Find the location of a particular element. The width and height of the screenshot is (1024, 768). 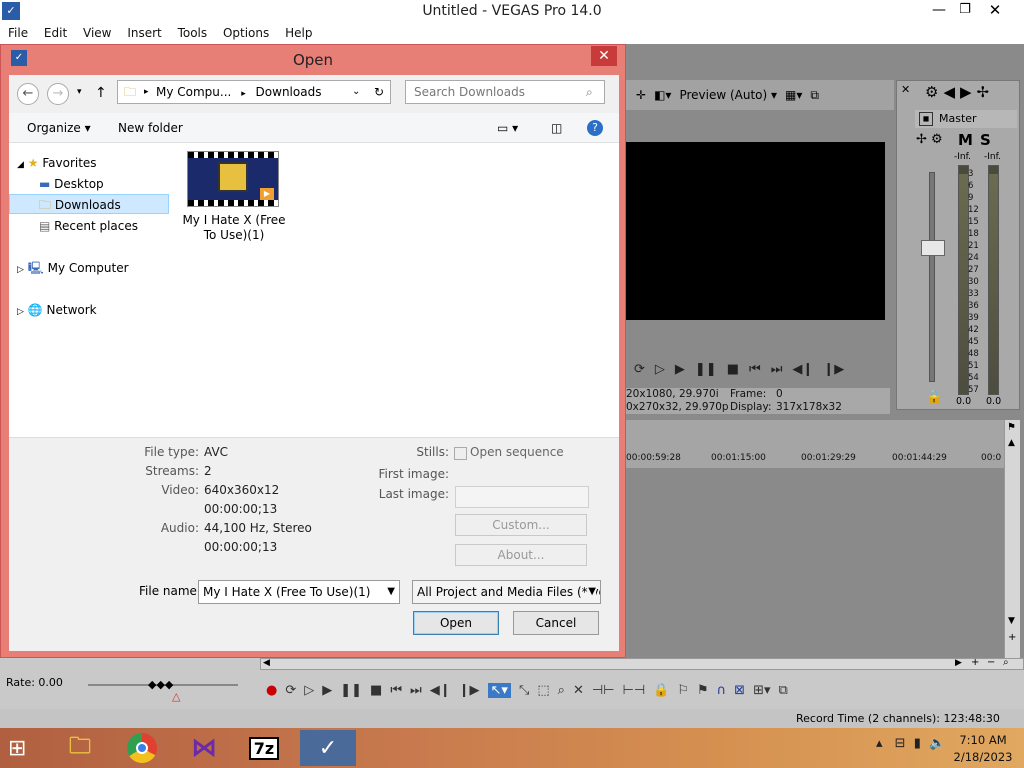

timeline-vertical-scrollbar: ⚑ ▲ ▼ + is located at coordinates (1012, 539).